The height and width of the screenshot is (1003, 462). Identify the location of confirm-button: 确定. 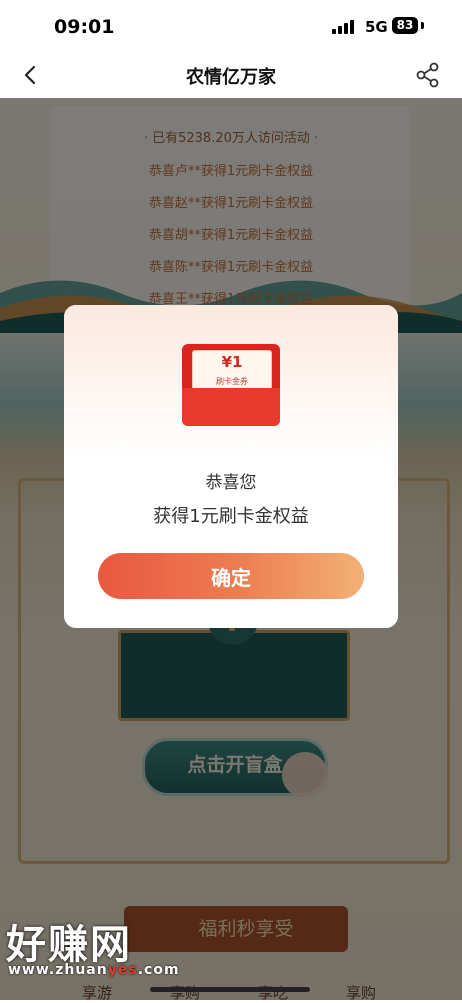
(231, 576).